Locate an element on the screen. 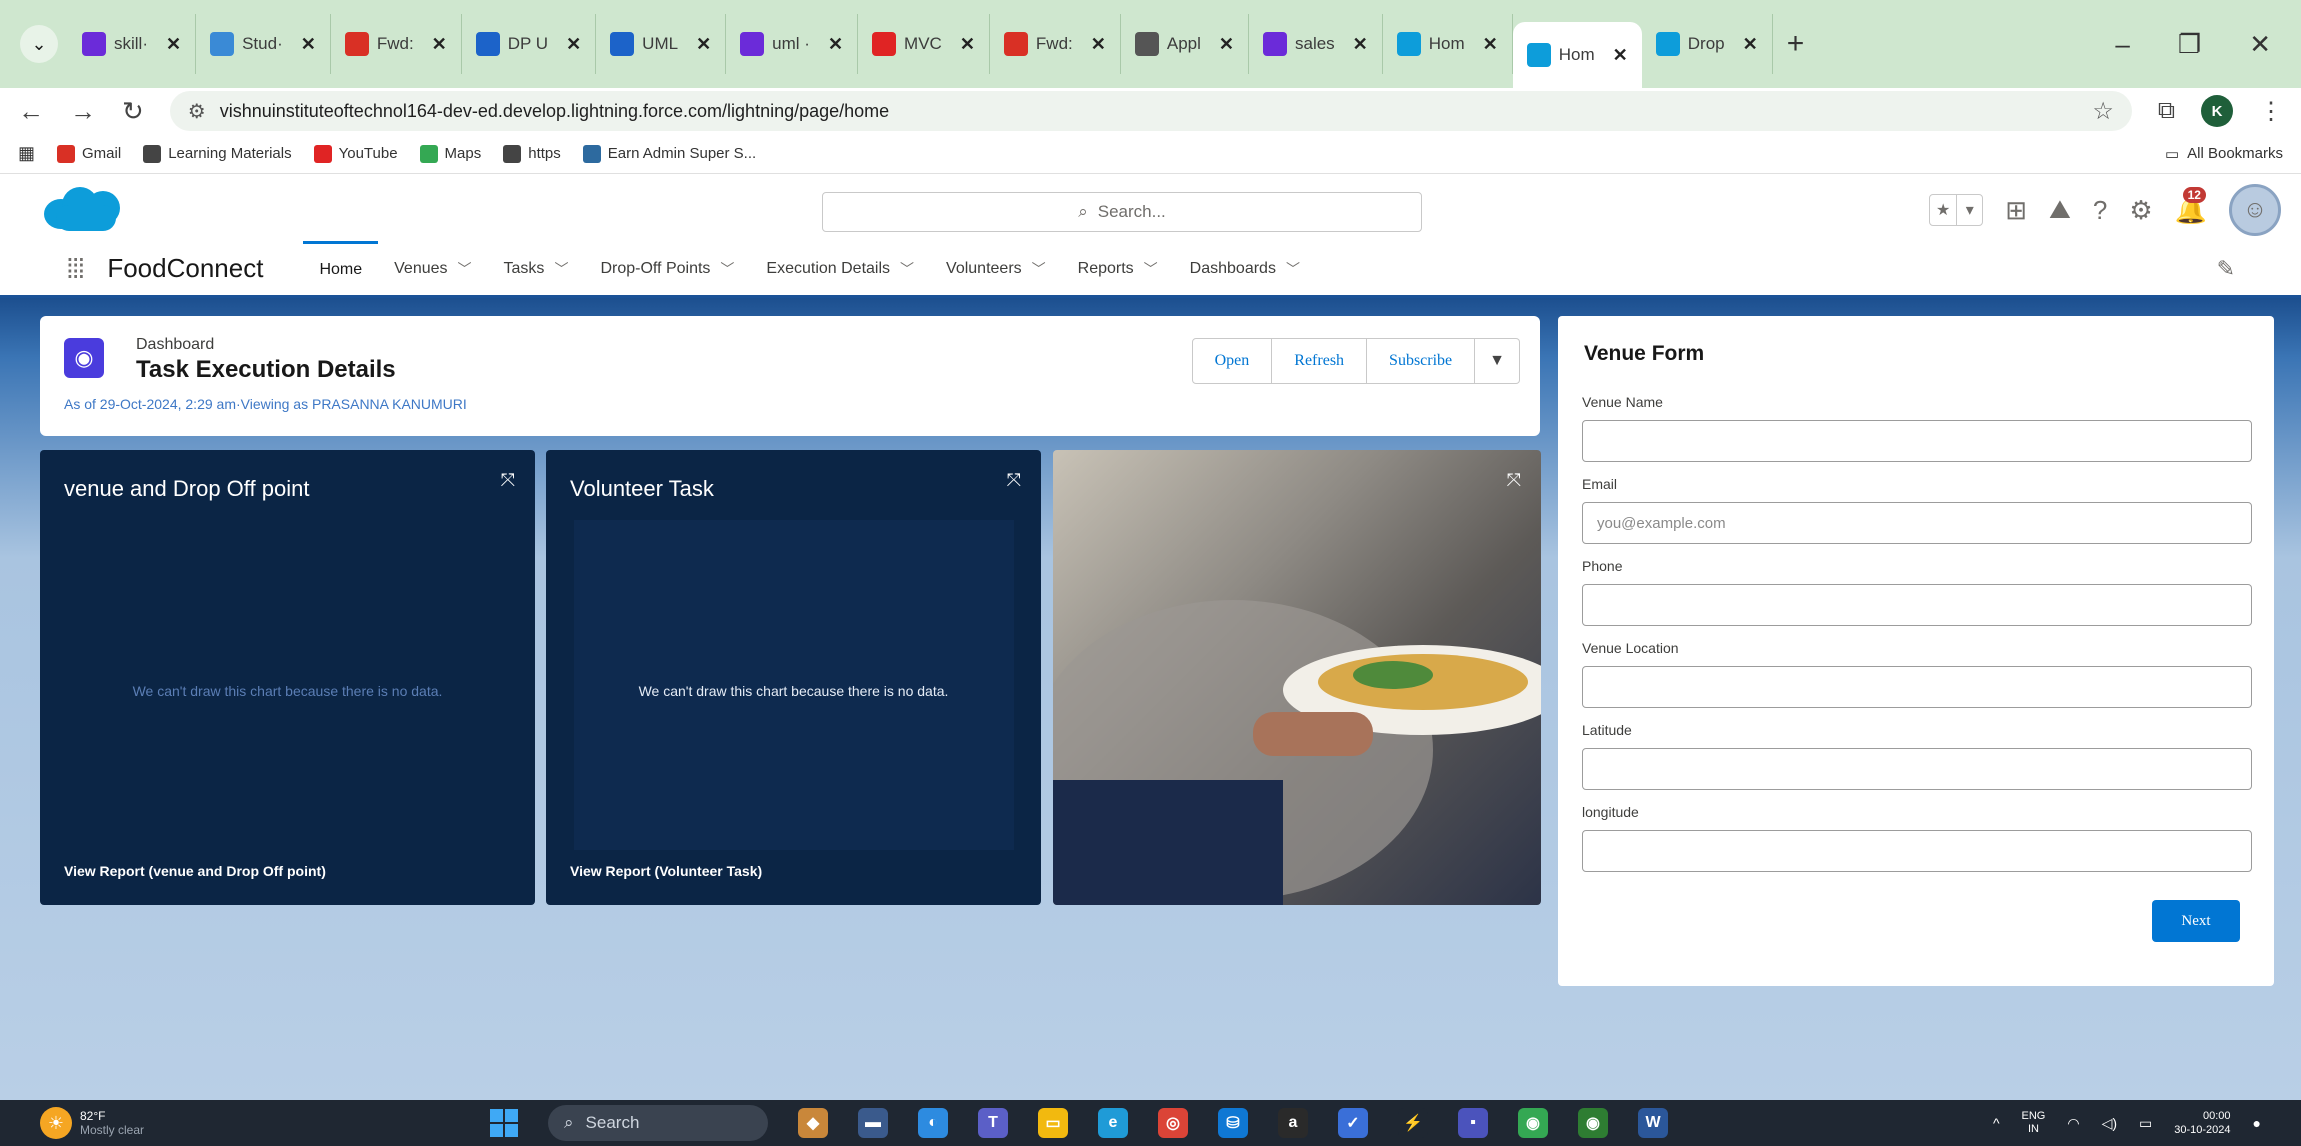 This screenshot has height=1146, width=2301. profile-avatar: K is located at coordinates (2217, 111).